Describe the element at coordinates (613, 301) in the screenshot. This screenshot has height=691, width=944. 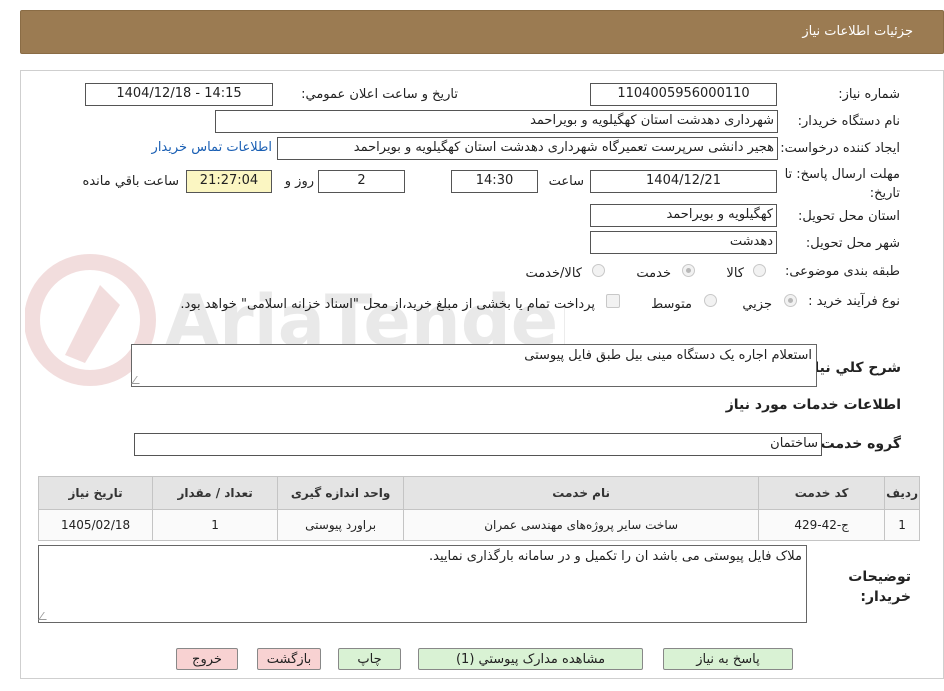
I see `treasury-payment-checkbox` at that location.